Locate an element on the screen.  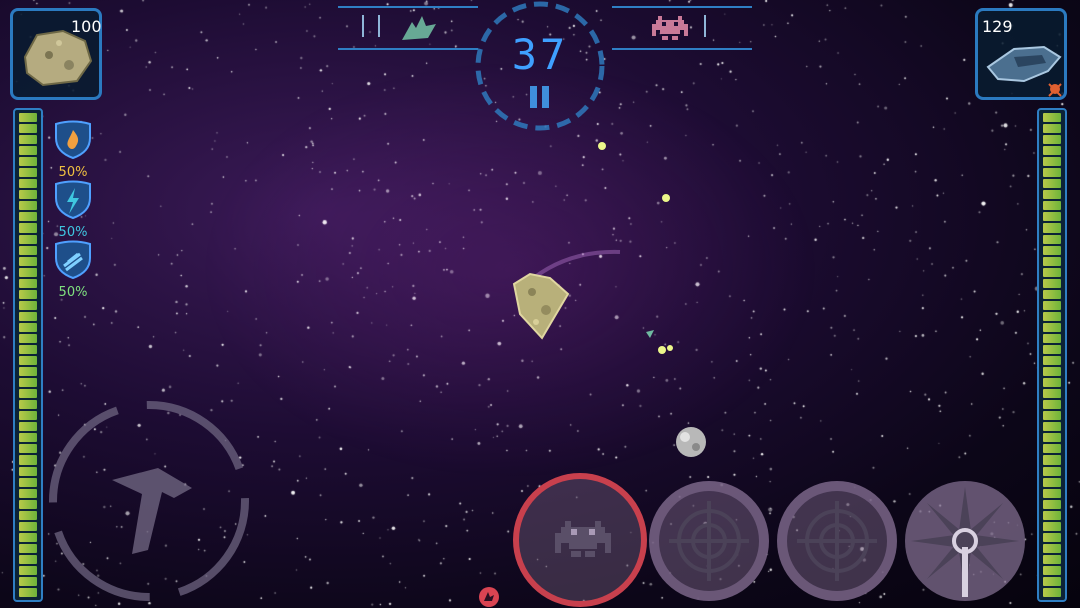
ping-icon is located at coordinates (489, 597).